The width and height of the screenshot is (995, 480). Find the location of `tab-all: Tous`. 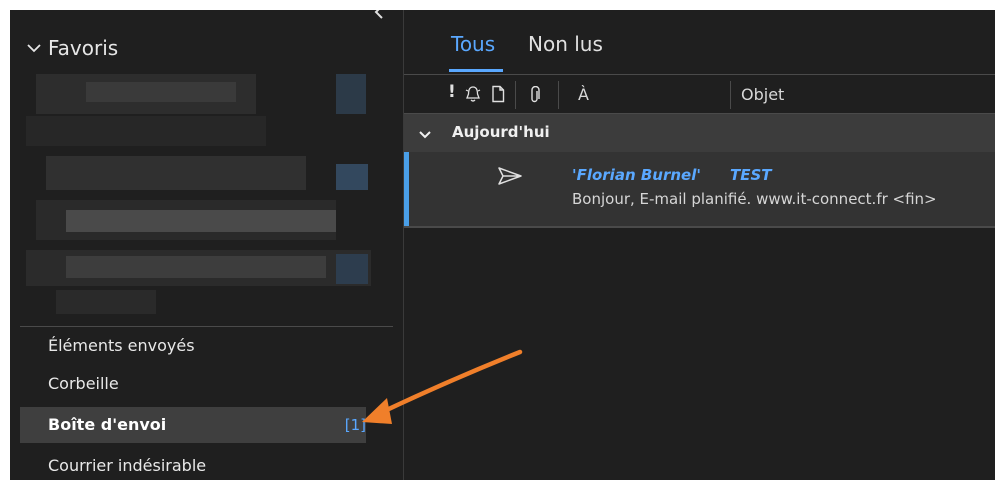

tab-all: Tous is located at coordinates (473, 46).